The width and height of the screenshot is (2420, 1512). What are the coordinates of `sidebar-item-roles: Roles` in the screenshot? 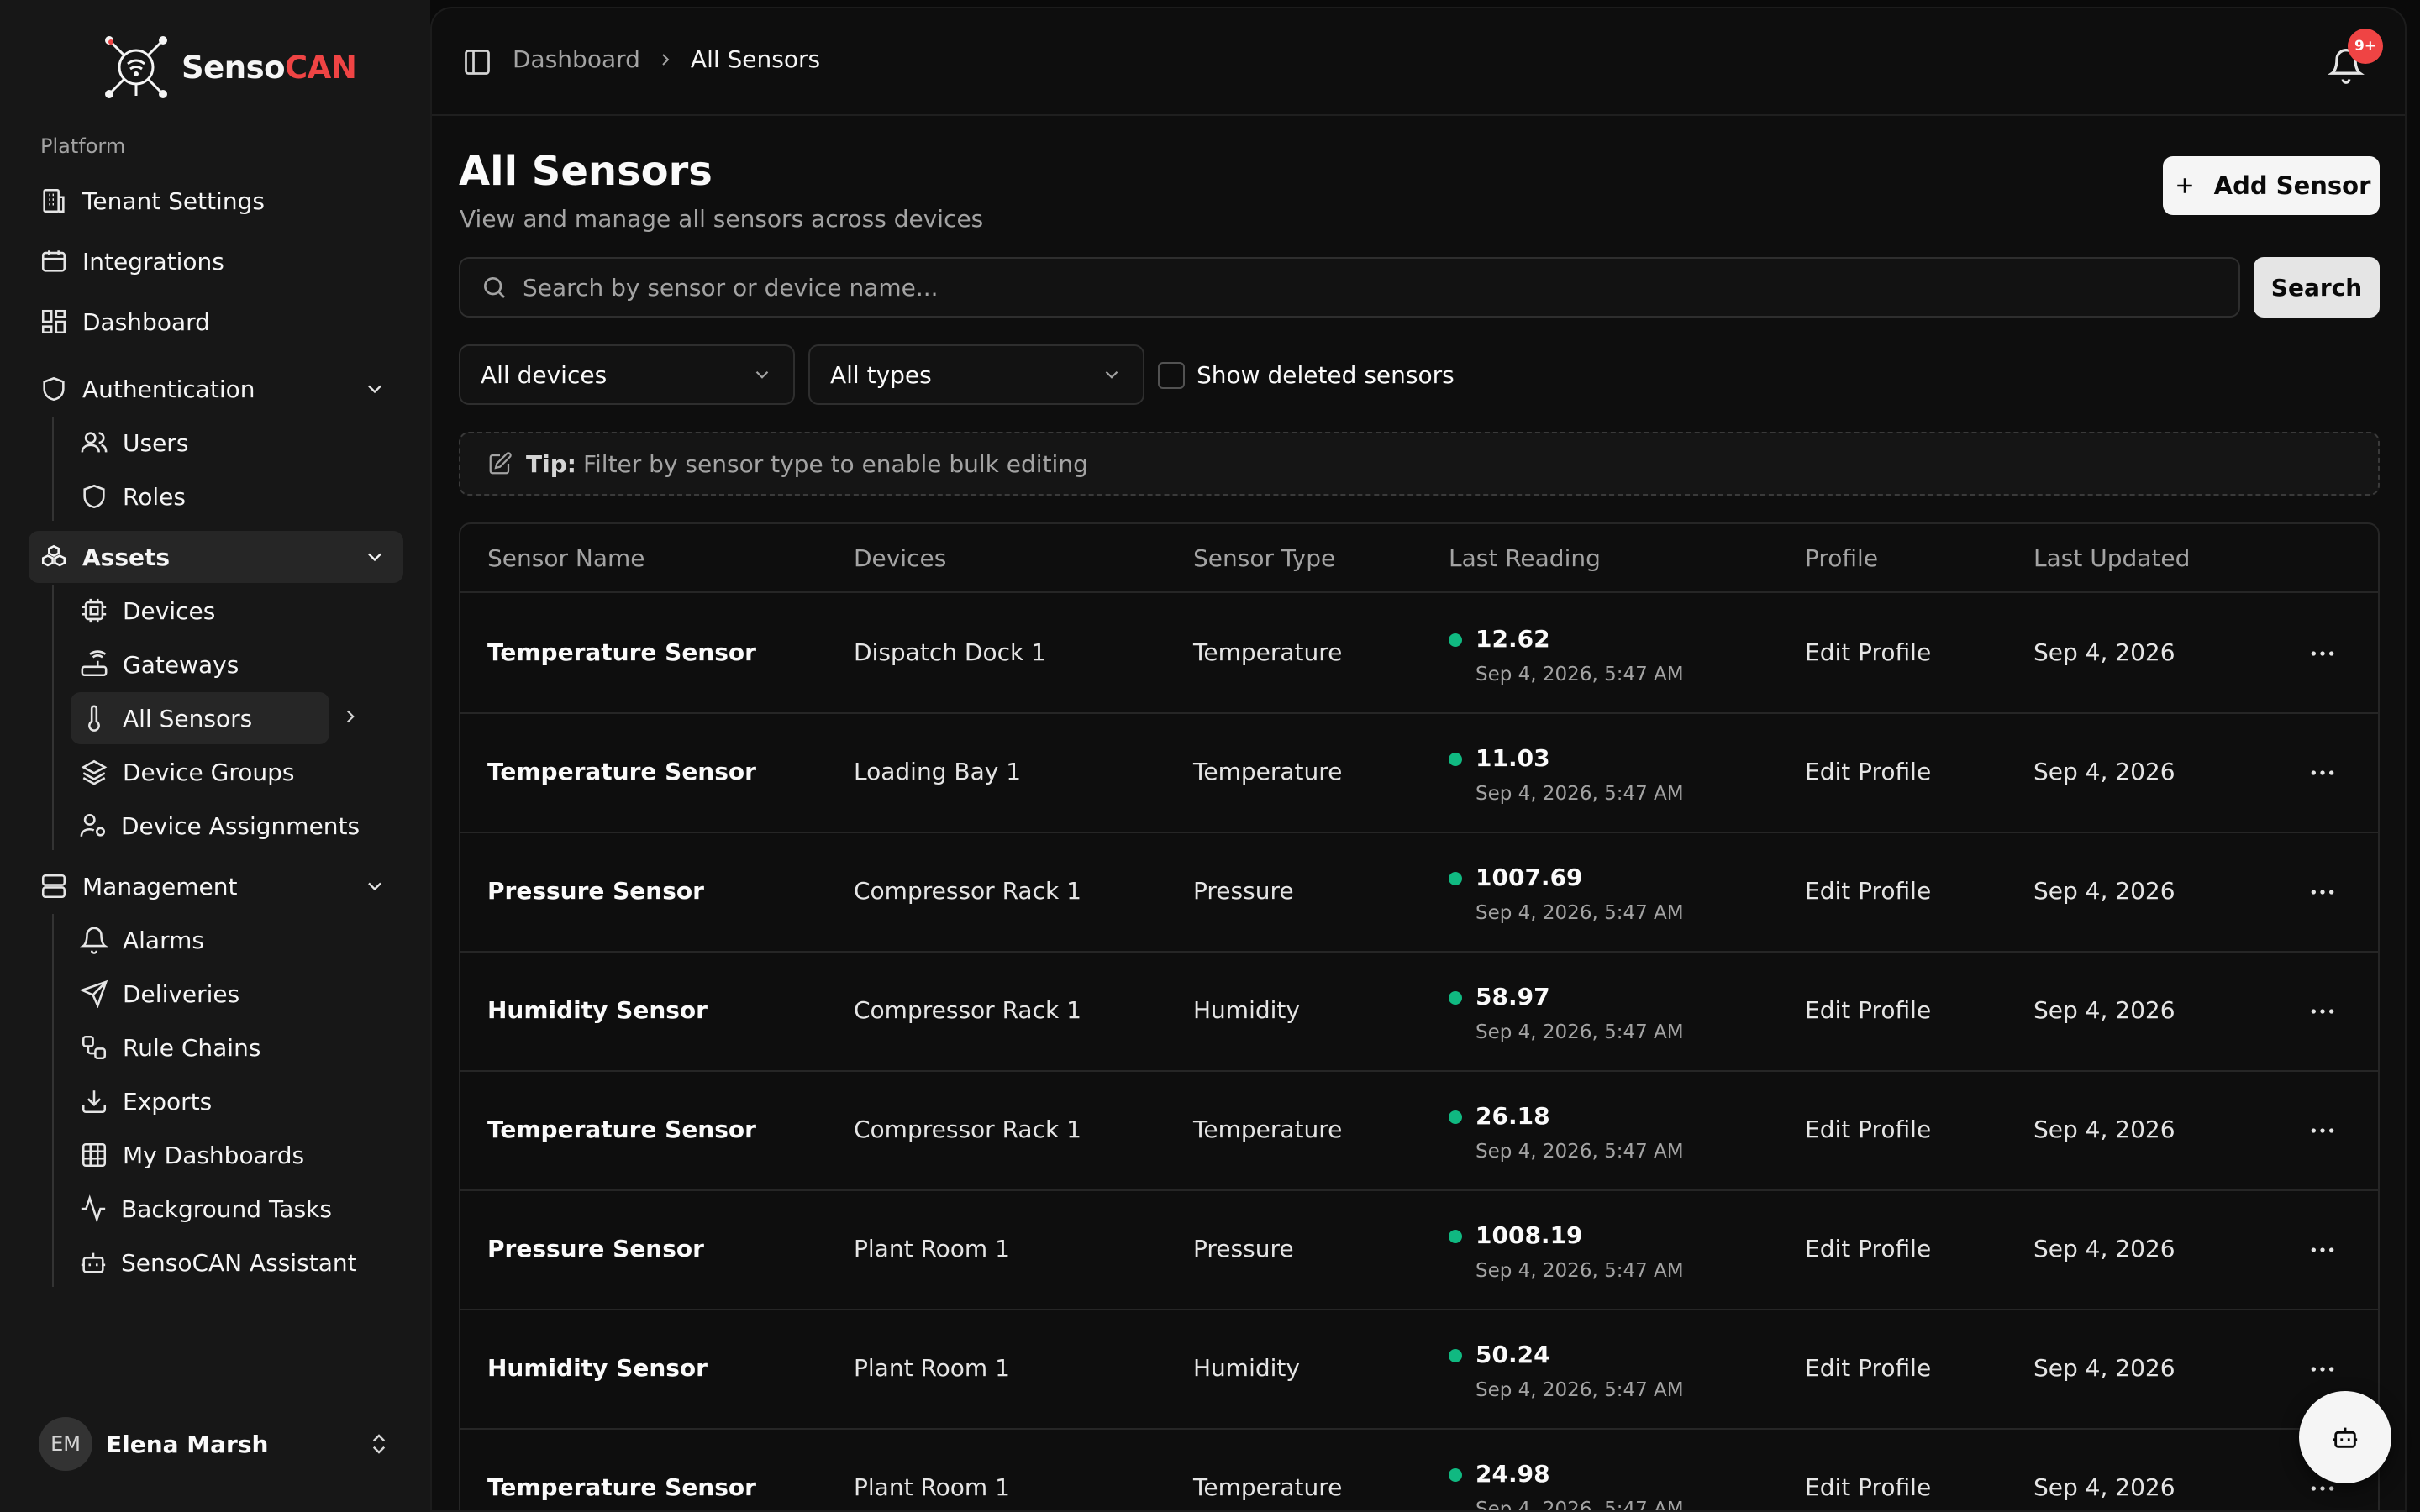 It's located at (201, 496).